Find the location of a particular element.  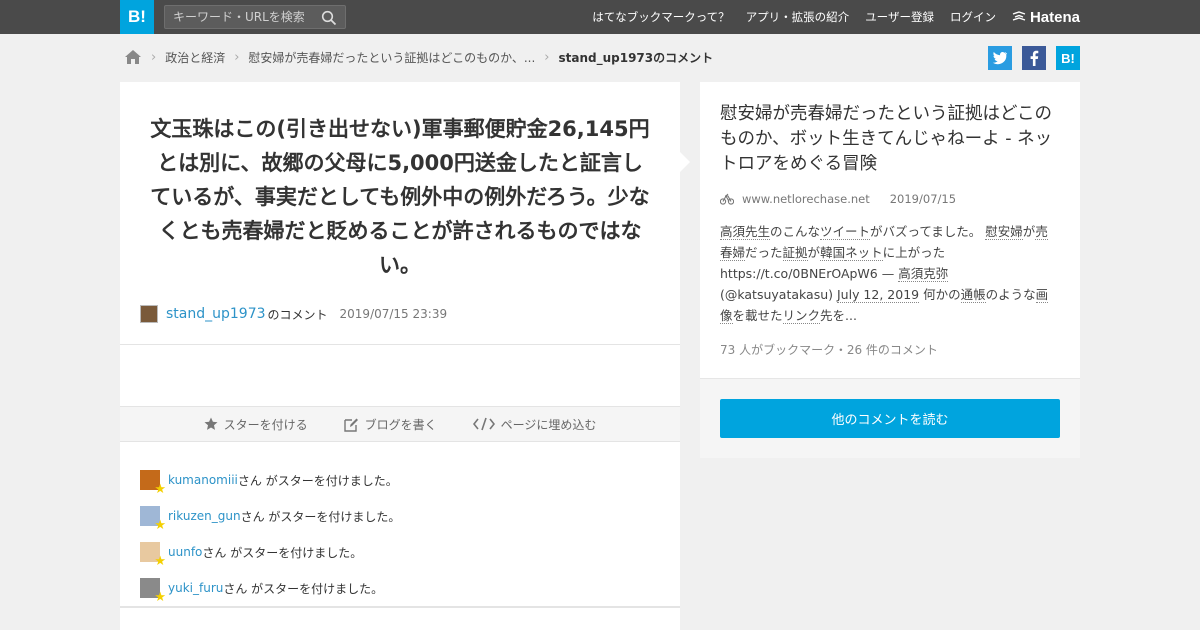

keyword-link: 韓国 is located at coordinates (833, 253).